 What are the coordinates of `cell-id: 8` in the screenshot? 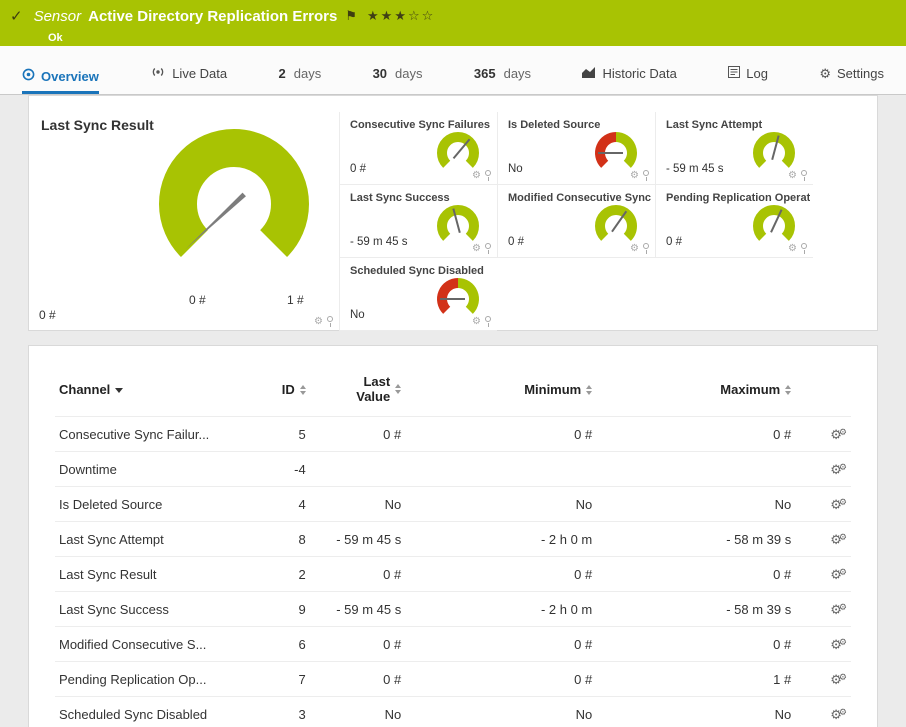 It's located at (278, 539).